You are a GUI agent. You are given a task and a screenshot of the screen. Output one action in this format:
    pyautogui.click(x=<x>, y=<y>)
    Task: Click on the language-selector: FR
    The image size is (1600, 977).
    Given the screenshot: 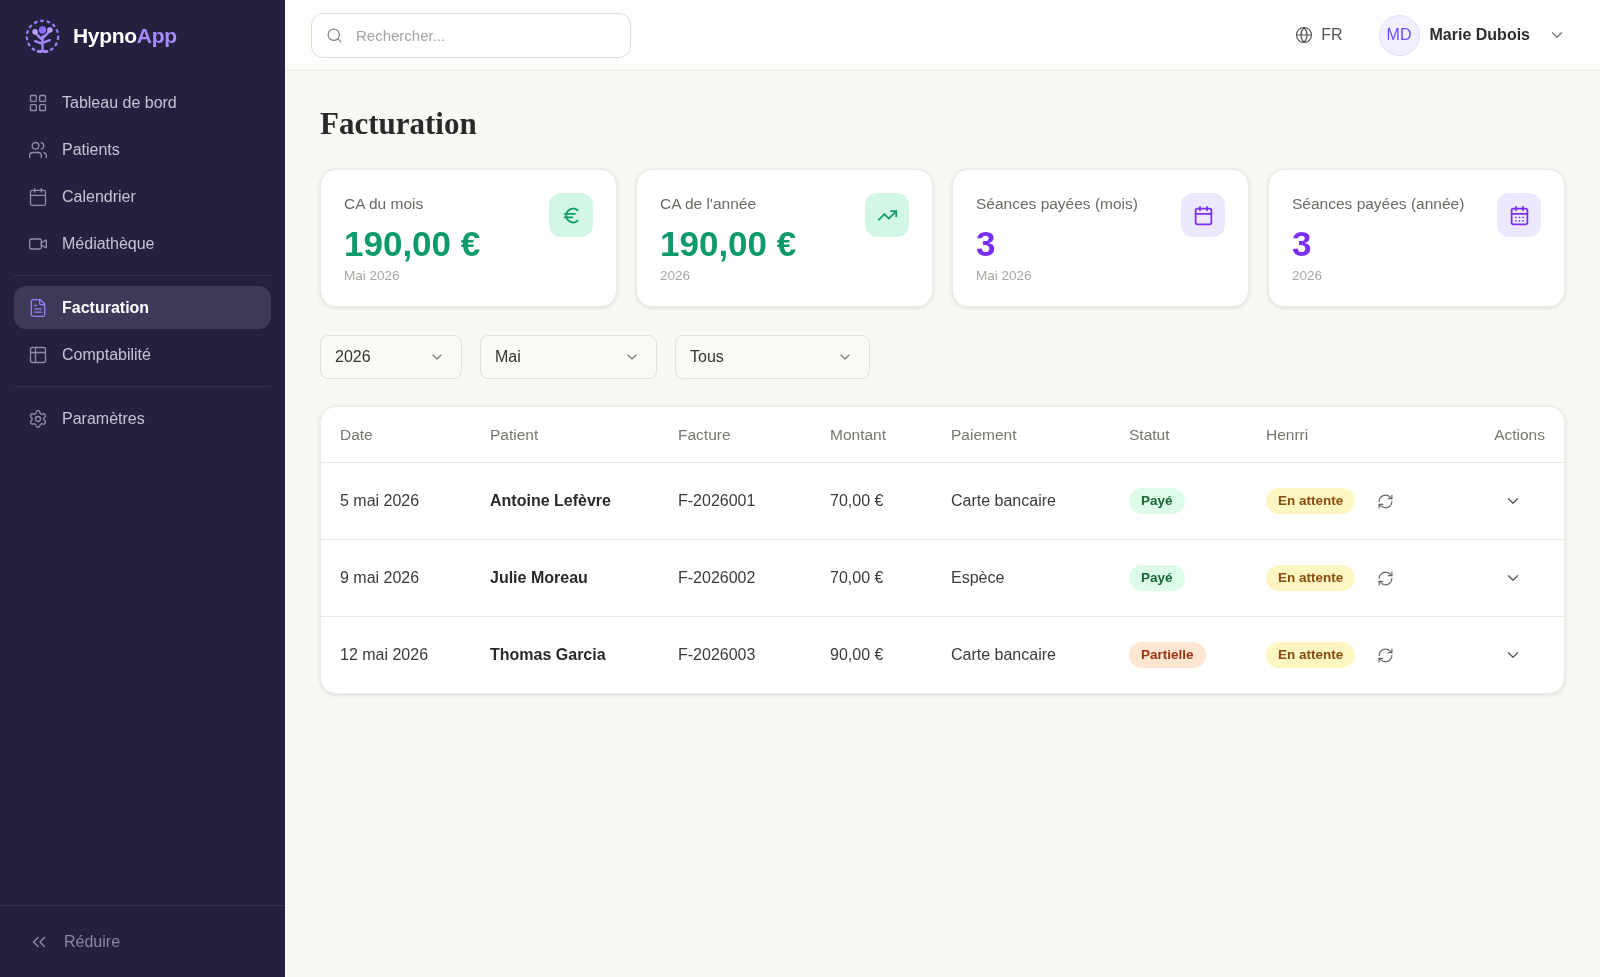 What is the action you would take?
    pyautogui.click(x=1319, y=35)
    